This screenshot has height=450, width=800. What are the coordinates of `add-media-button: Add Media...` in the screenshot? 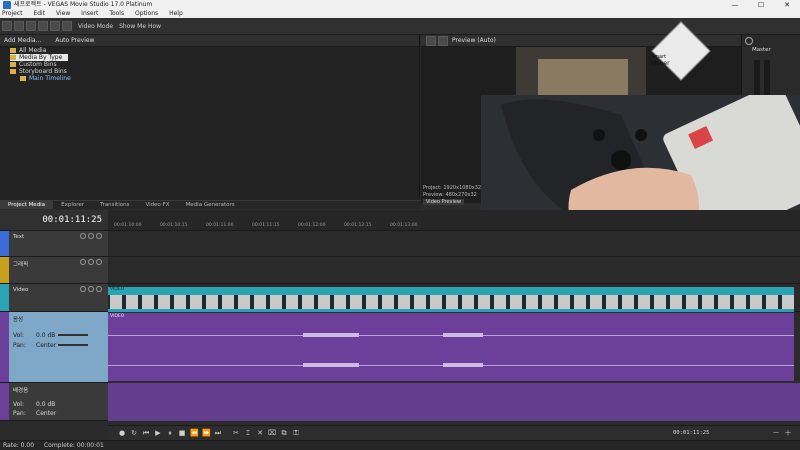 It's located at (22, 40).